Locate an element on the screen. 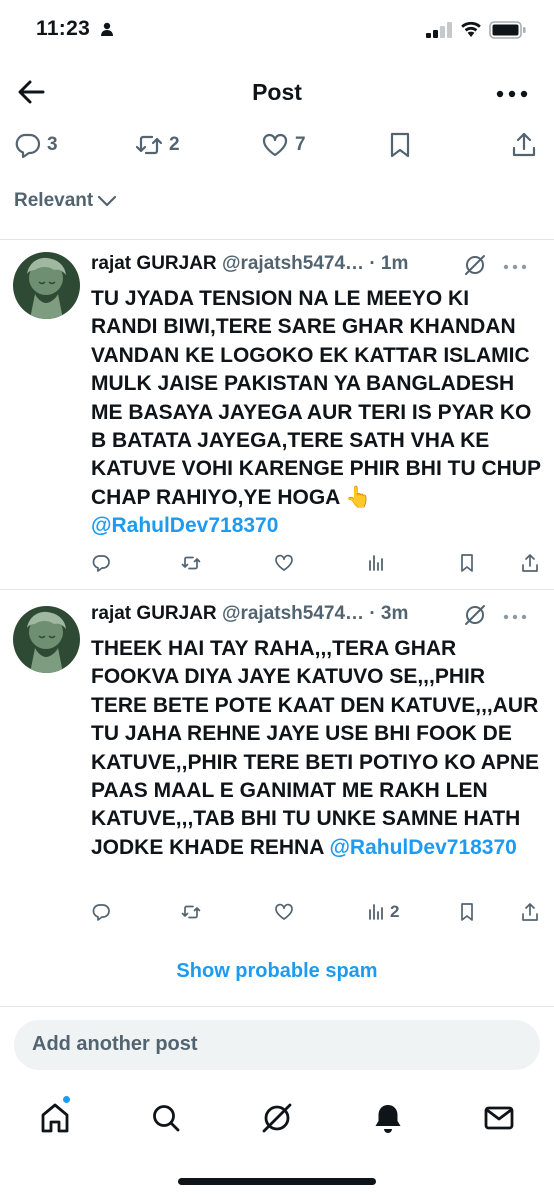  post-time: · 3m is located at coordinates (389, 613).